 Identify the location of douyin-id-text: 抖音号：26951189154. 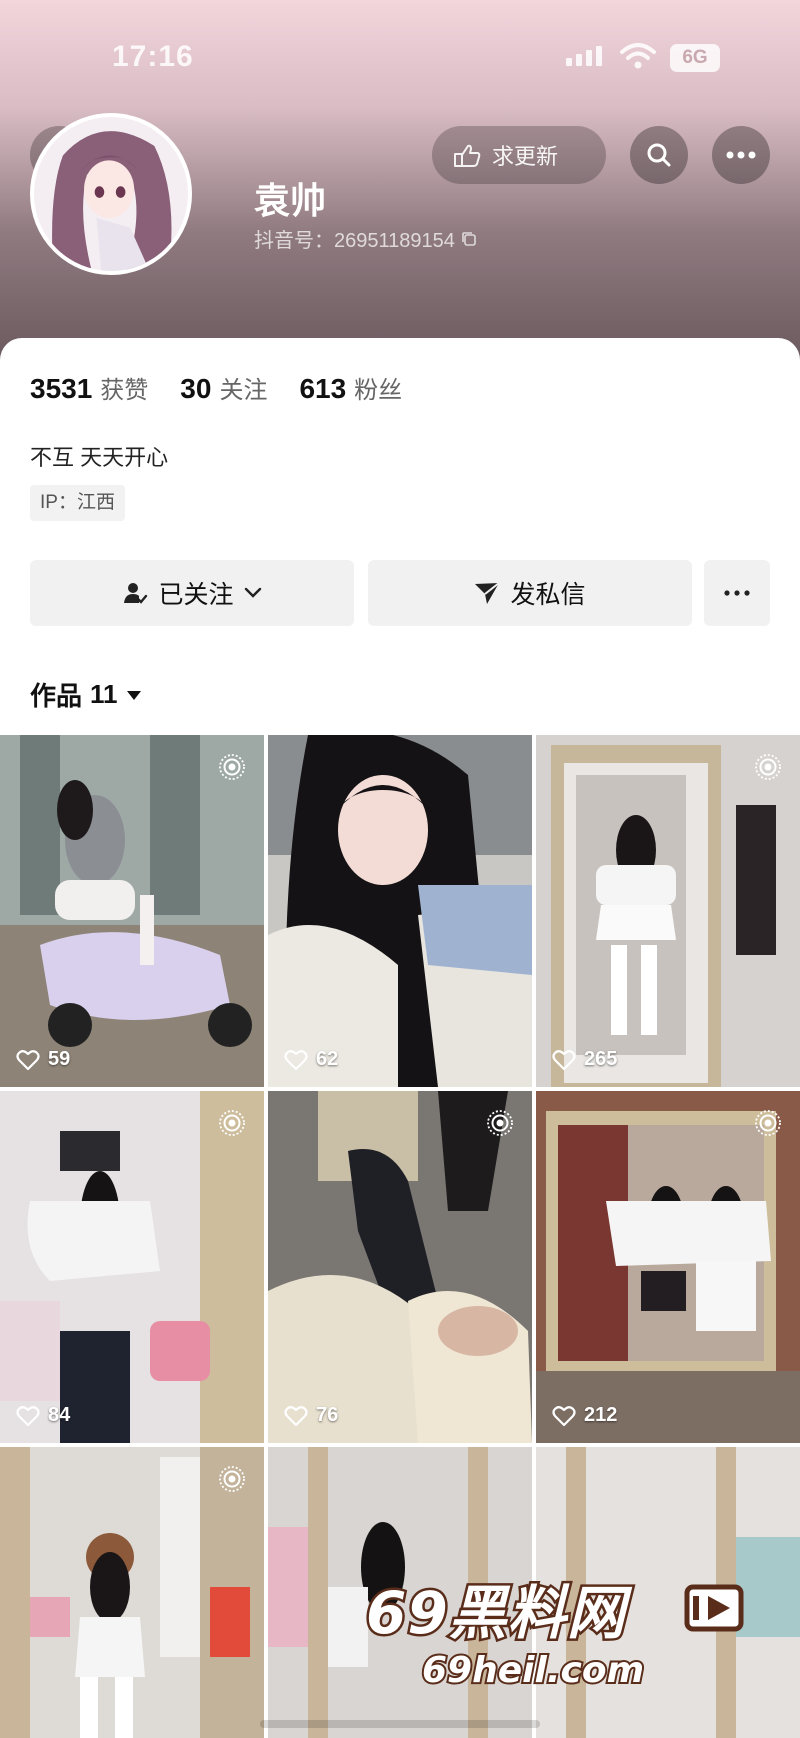
(354, 241).